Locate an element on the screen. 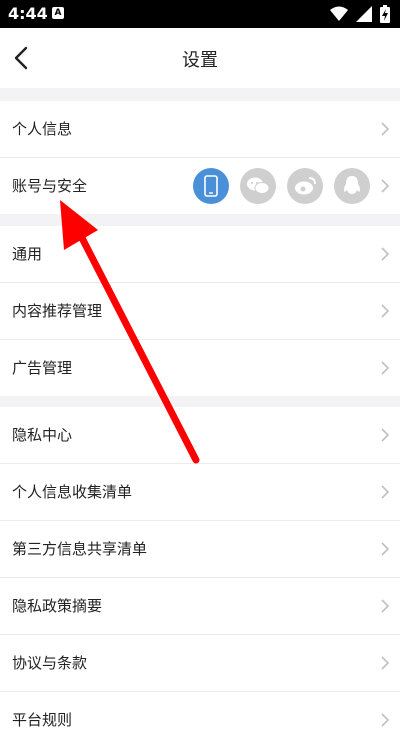 The width and height of the screenshot is (400, 748). wechat-icon is located at coordinates (258, 186).